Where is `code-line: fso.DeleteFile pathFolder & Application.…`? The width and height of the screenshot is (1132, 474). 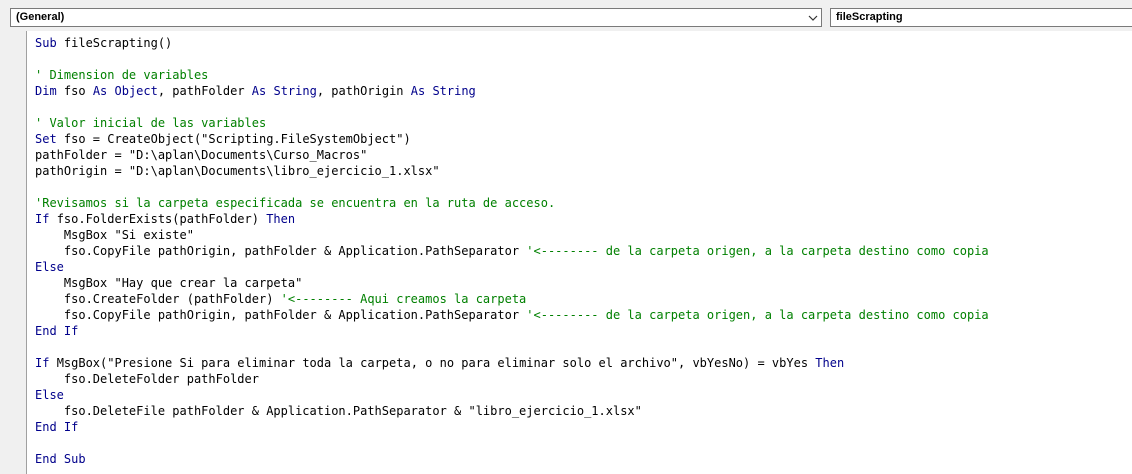
code-line: fso.DeleteFile pathFolder & Application.… is located at coordinates (512, 411).